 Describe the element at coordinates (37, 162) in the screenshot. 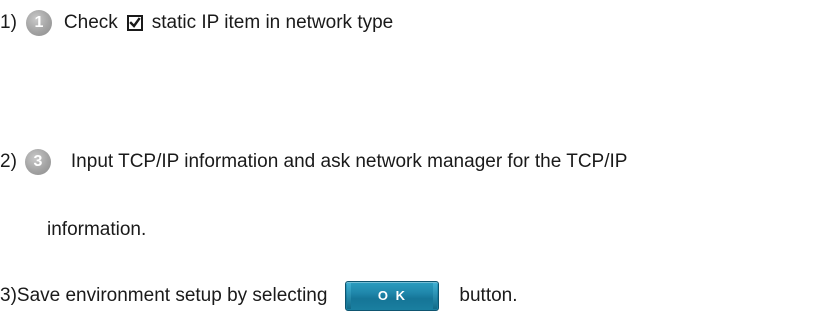

I see `step-2-number-badge-icon: 3` at that location.